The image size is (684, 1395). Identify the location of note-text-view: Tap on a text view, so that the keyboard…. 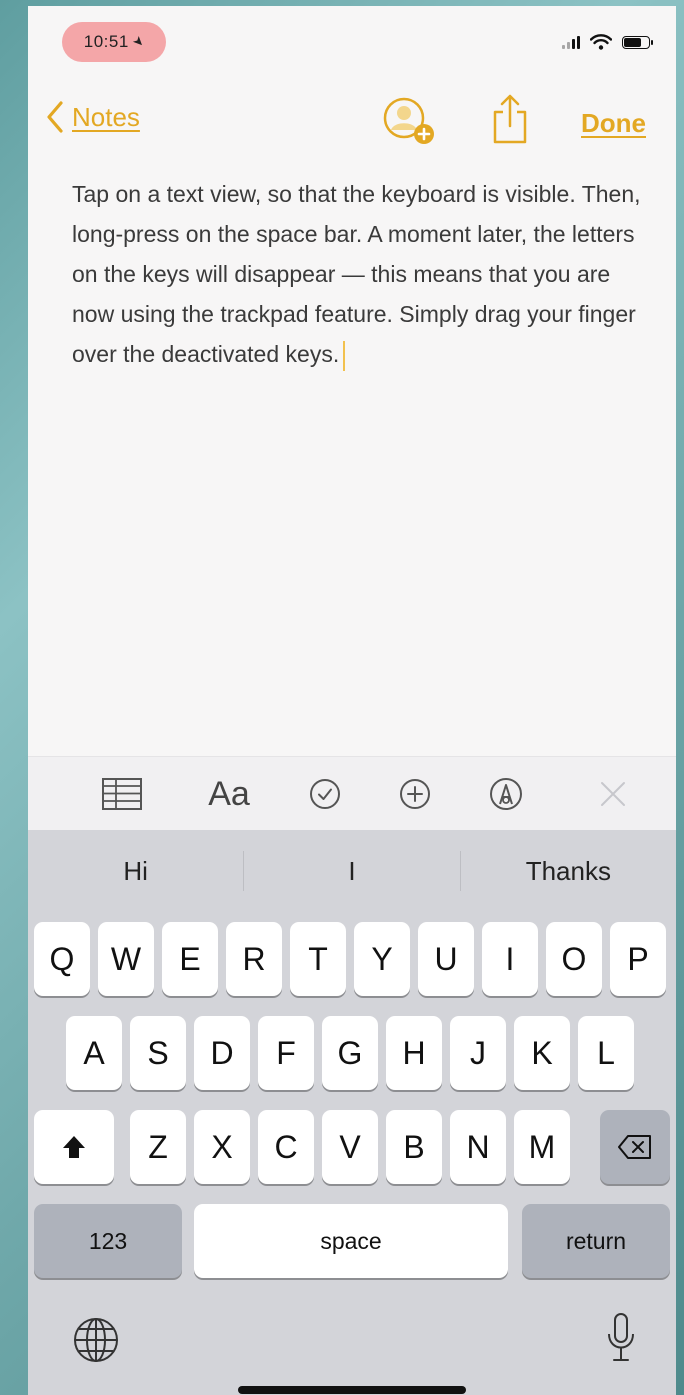
(360, 274).